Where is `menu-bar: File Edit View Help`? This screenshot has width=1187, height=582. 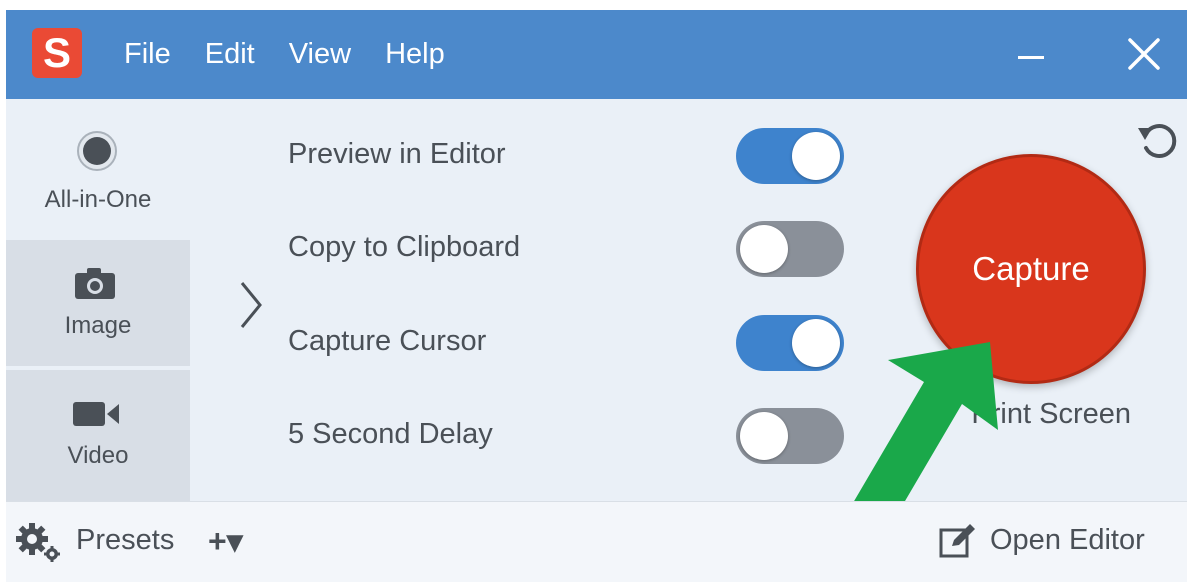
menu-bar: File Edit View Help is located at coordinates (301, 54).